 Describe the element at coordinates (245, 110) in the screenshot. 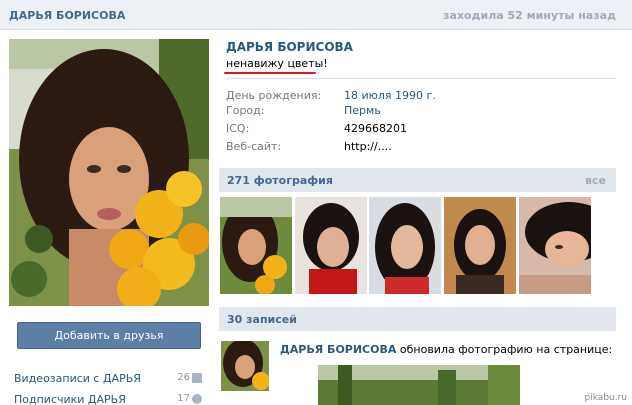

I see `info-label-city: Город:` at that location.